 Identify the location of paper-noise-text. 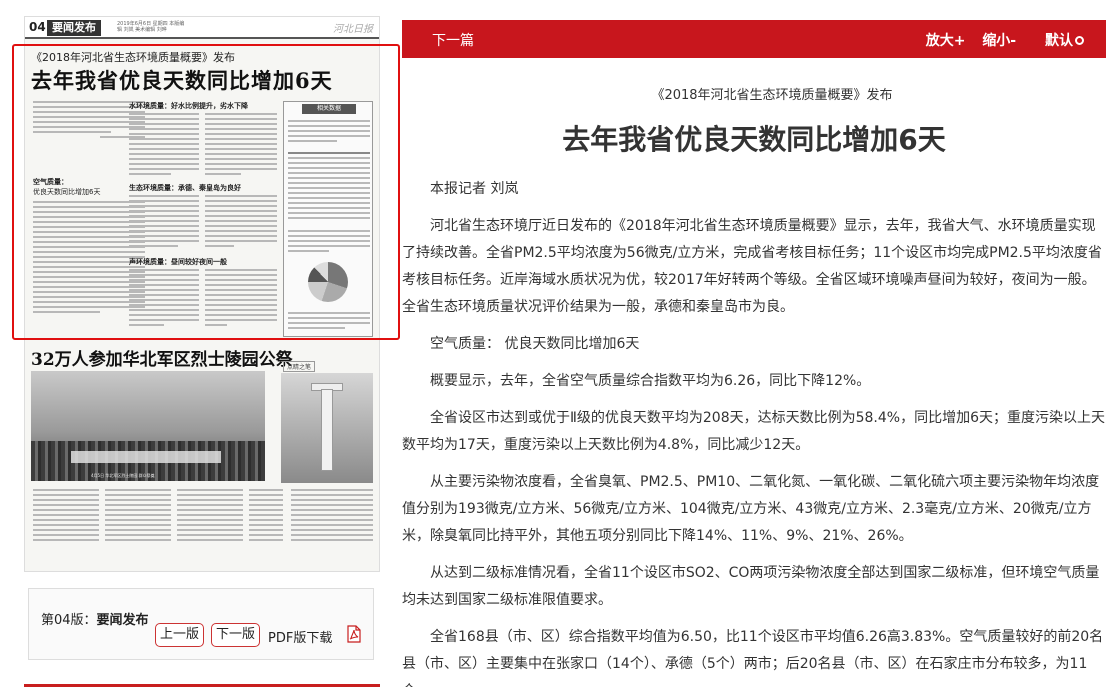
(164, 299).